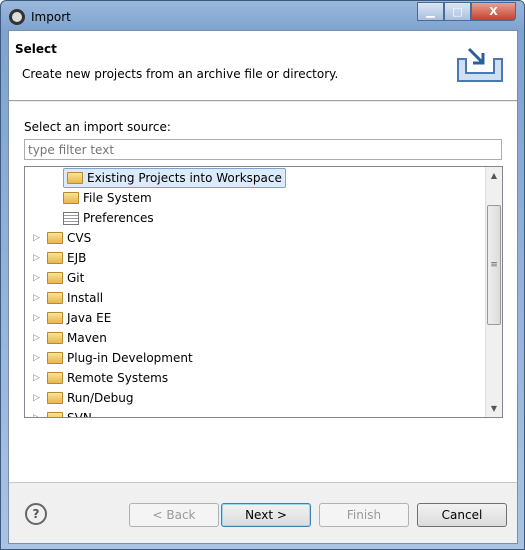  Describe the element at coordinates (51, 17) in the screenshot. I see `window-title: Import` at that location.